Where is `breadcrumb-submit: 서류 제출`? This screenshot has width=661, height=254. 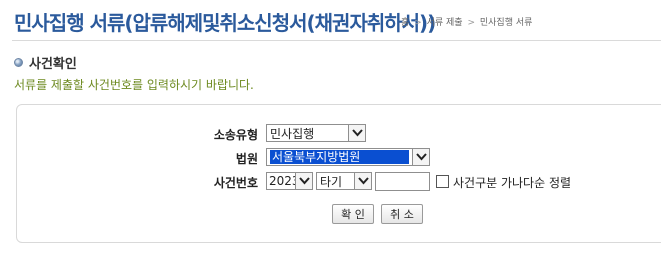
breadcrumb-submit: 서류 제출 is located at coordinates (445, 23).